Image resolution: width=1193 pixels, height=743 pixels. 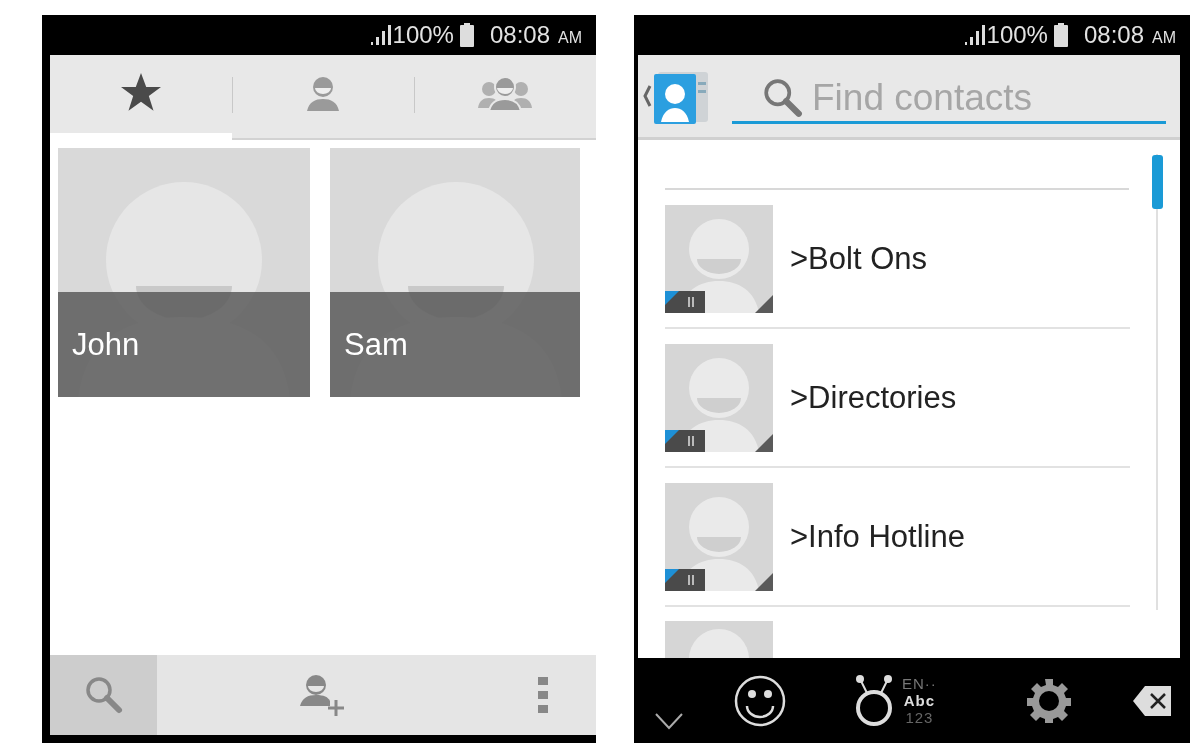 What do you see at coordinates (919, 700) in the screenshot?
I see `input-mode-button: EN·· Abc 123` at bounding box center [919, 700].